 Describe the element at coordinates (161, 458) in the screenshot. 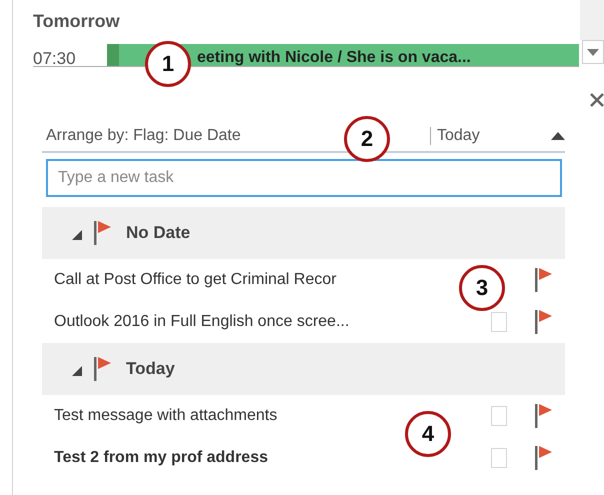

I see `task-title: Test 2 from my prof address` at that location.